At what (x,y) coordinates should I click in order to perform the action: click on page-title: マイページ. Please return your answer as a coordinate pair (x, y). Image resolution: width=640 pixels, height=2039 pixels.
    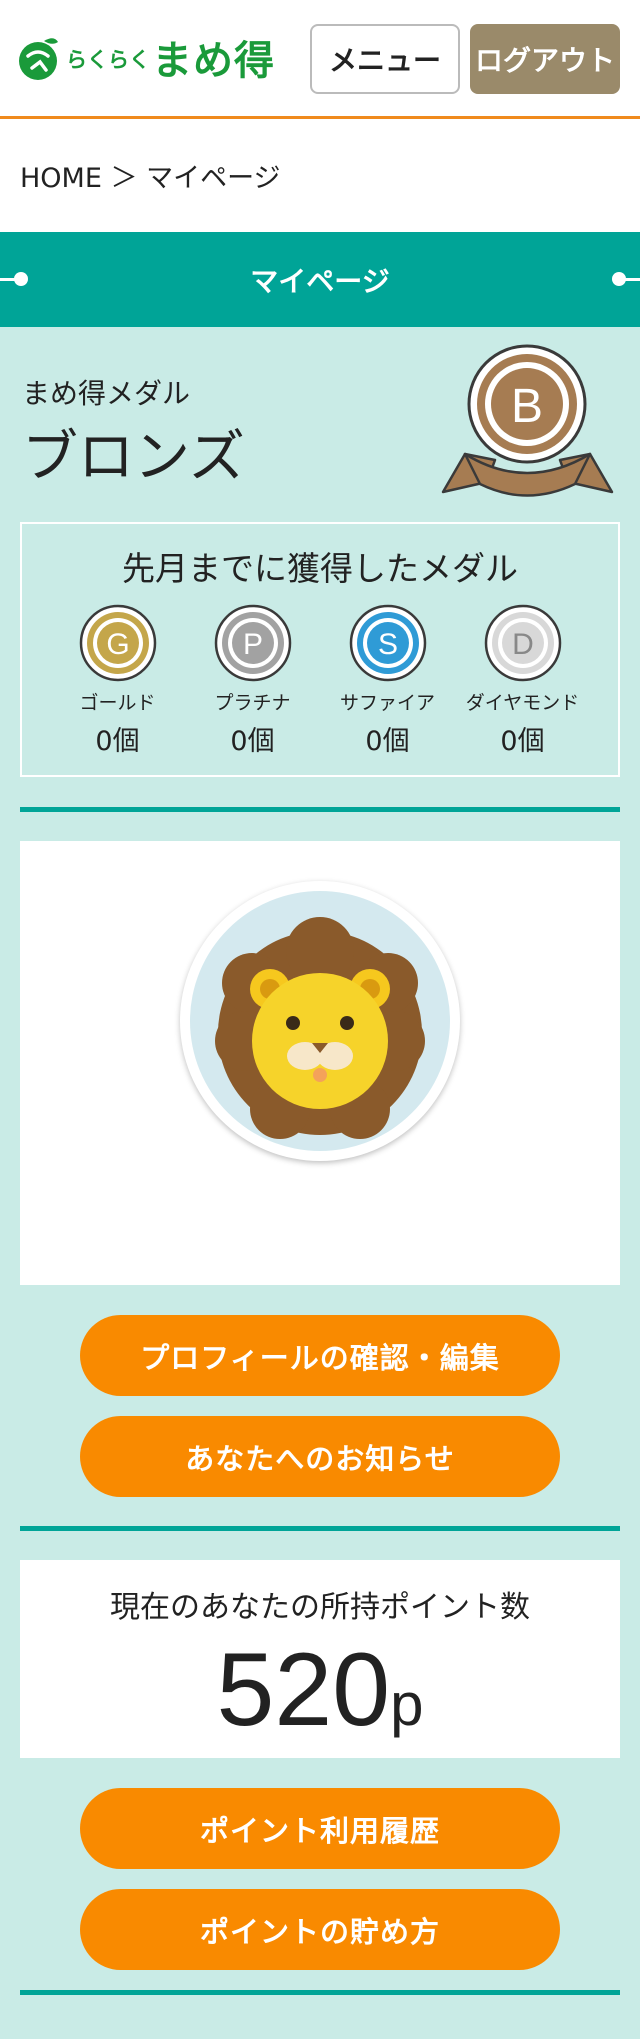
    Looking at the image, I should click on (320, 281).